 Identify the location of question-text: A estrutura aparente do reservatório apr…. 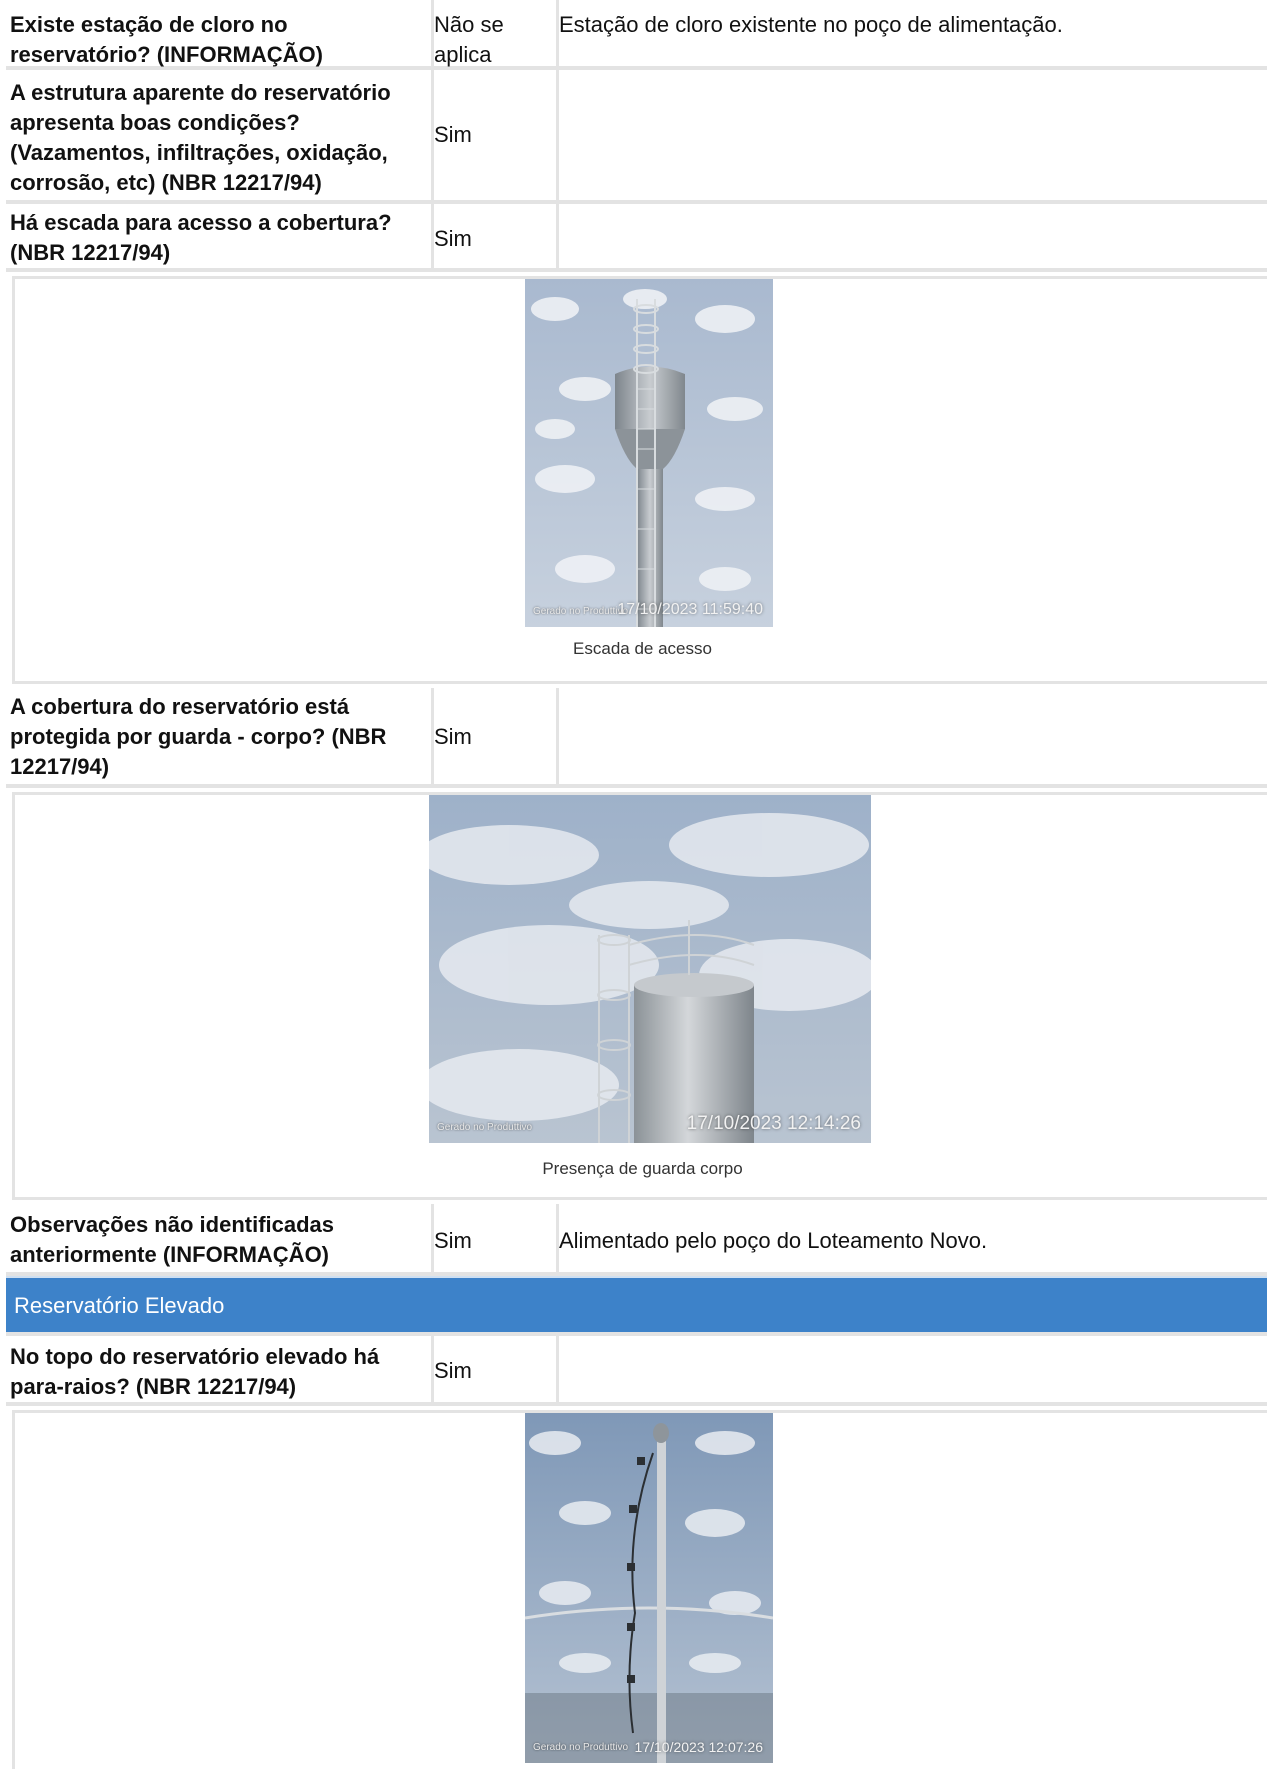
(200, 137).